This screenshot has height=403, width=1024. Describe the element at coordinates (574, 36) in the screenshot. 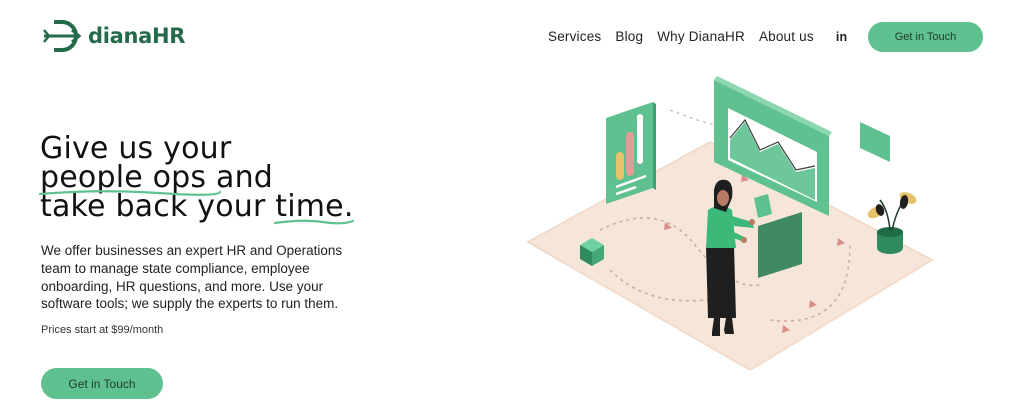

I see `nav-item-services: Services` at that location.